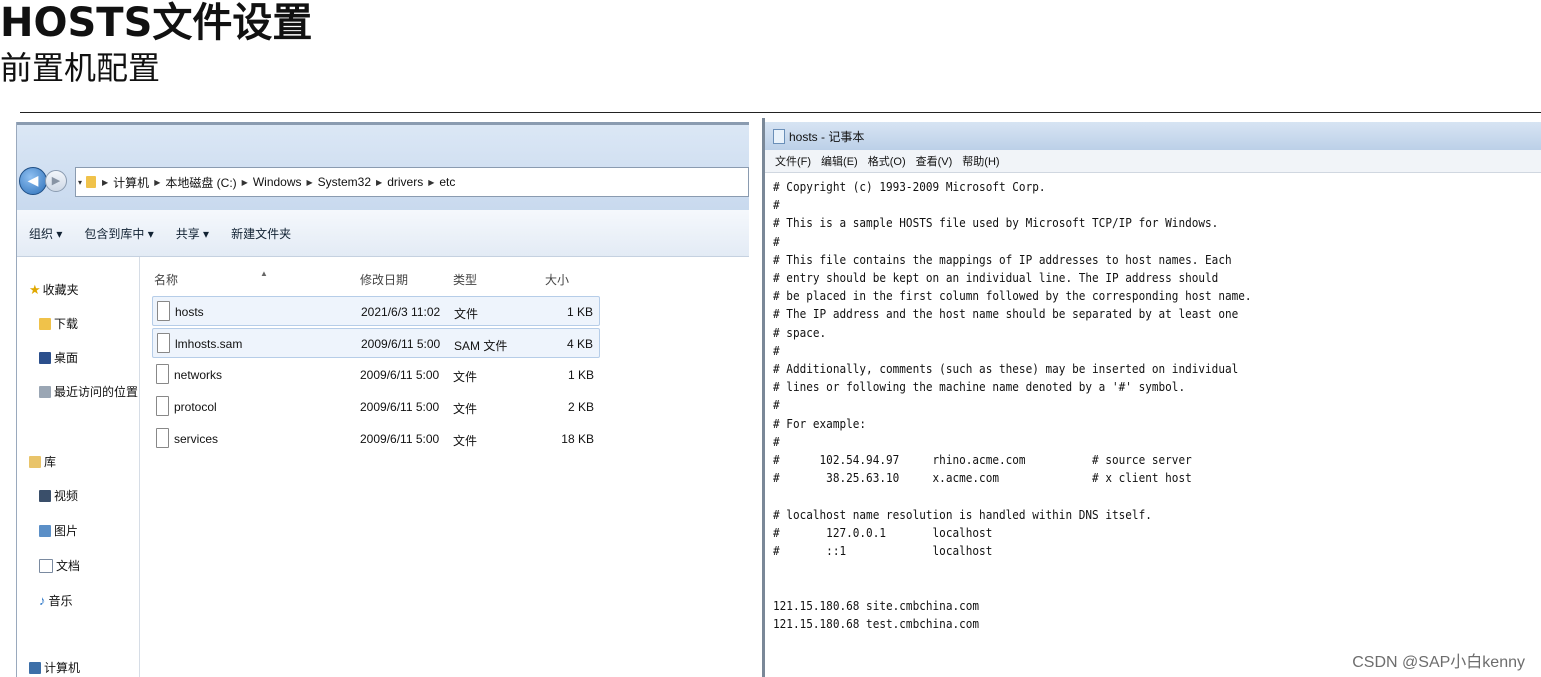  I want to click on sidebar-item-documents: 文档, so click(59, 565).